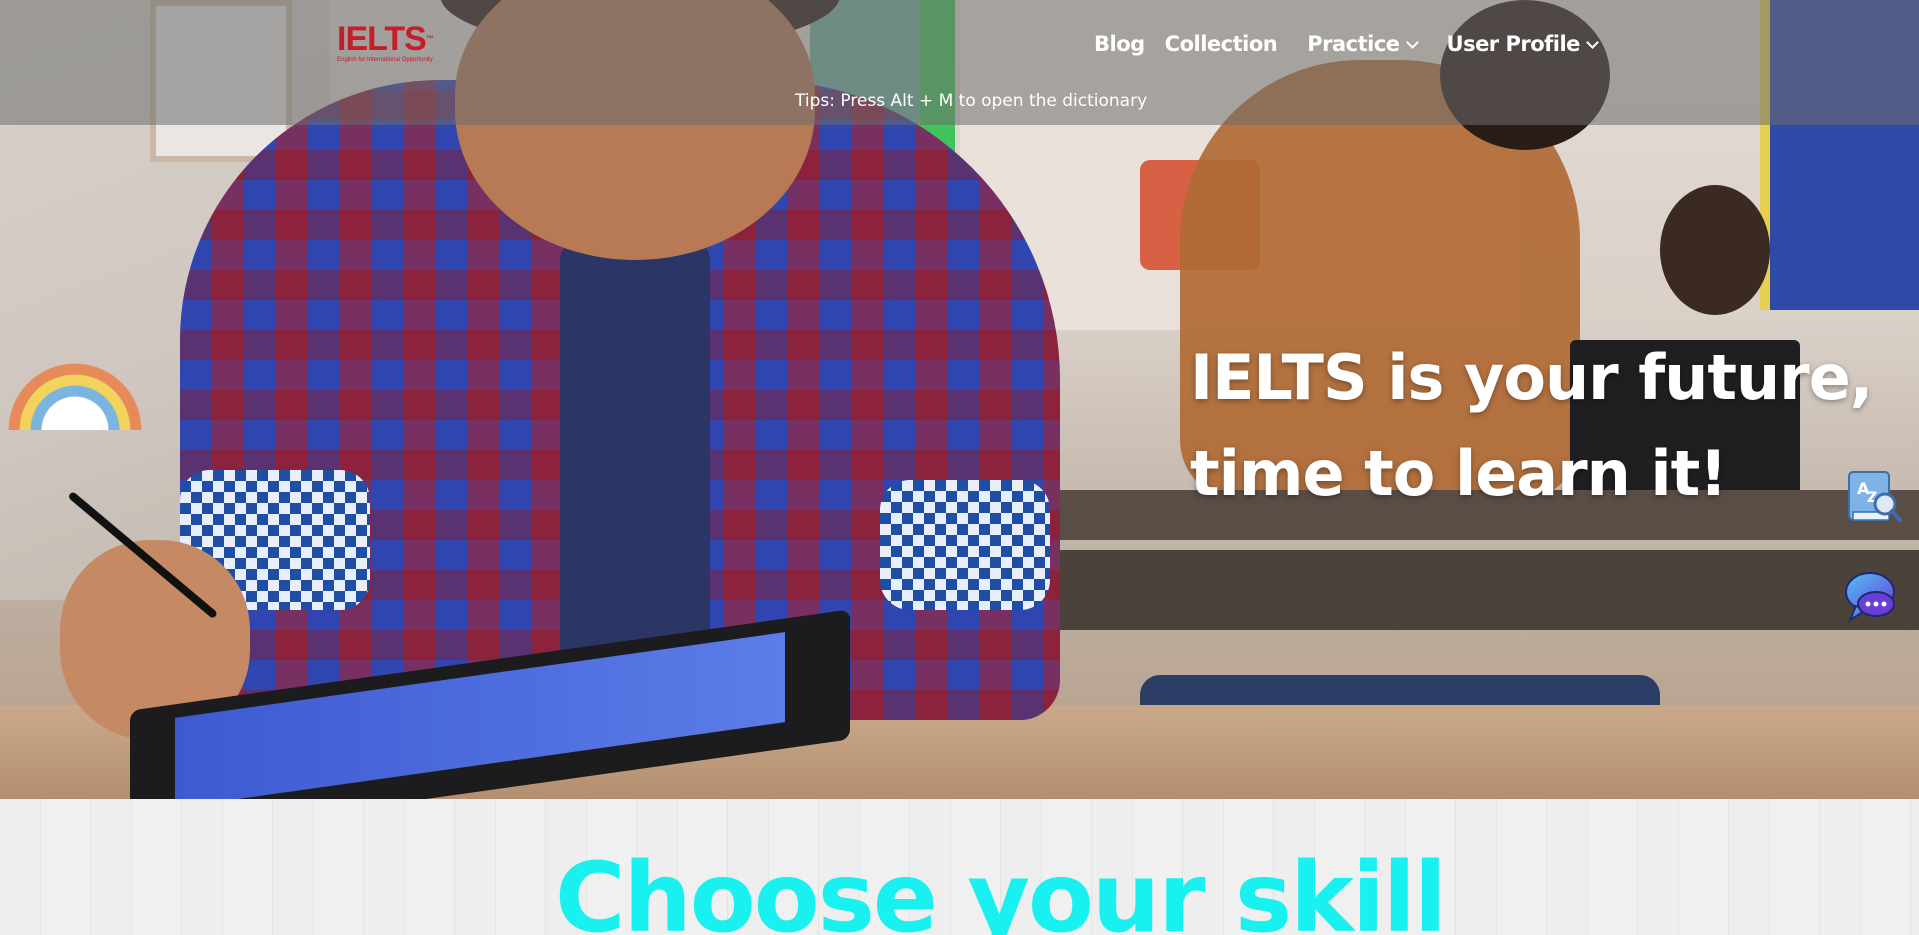 This screenshot has width=1919, height=935. I want to click on nav-collection-label: Collection, so click(1221, 44).